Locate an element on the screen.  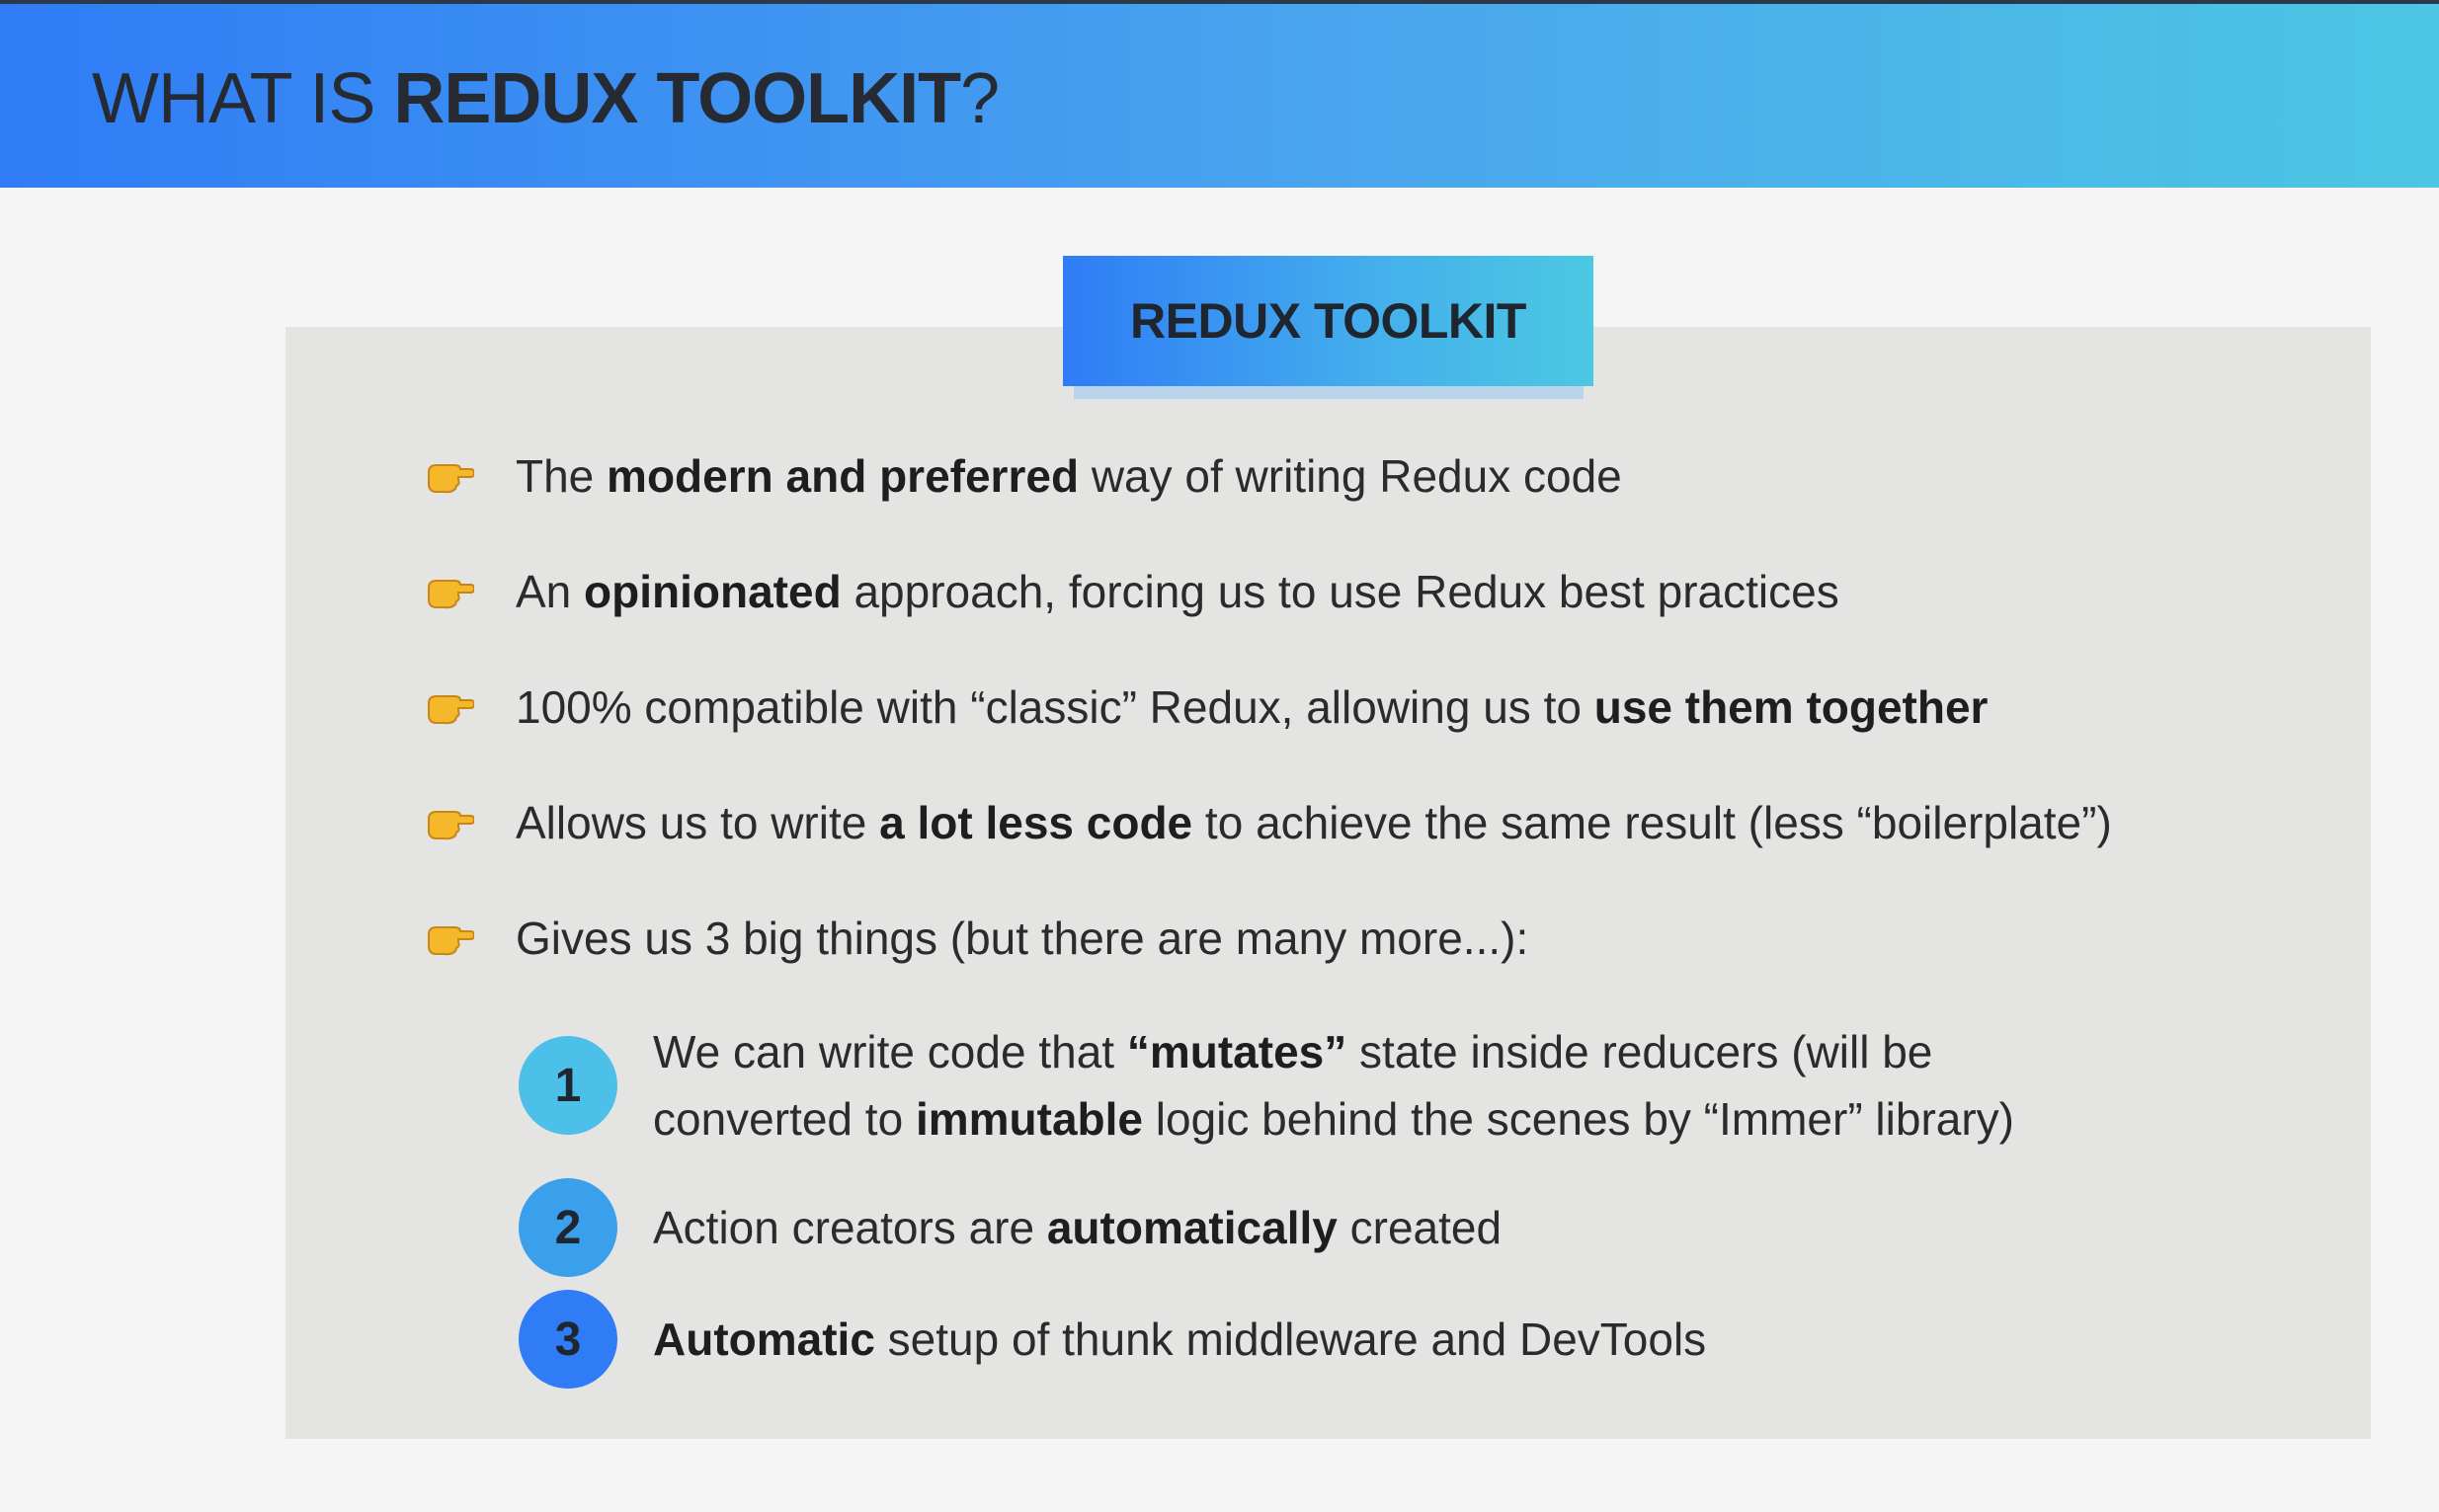
section-badge-label: REDUX TOOLKIT is located at coordinates (1328, 321).